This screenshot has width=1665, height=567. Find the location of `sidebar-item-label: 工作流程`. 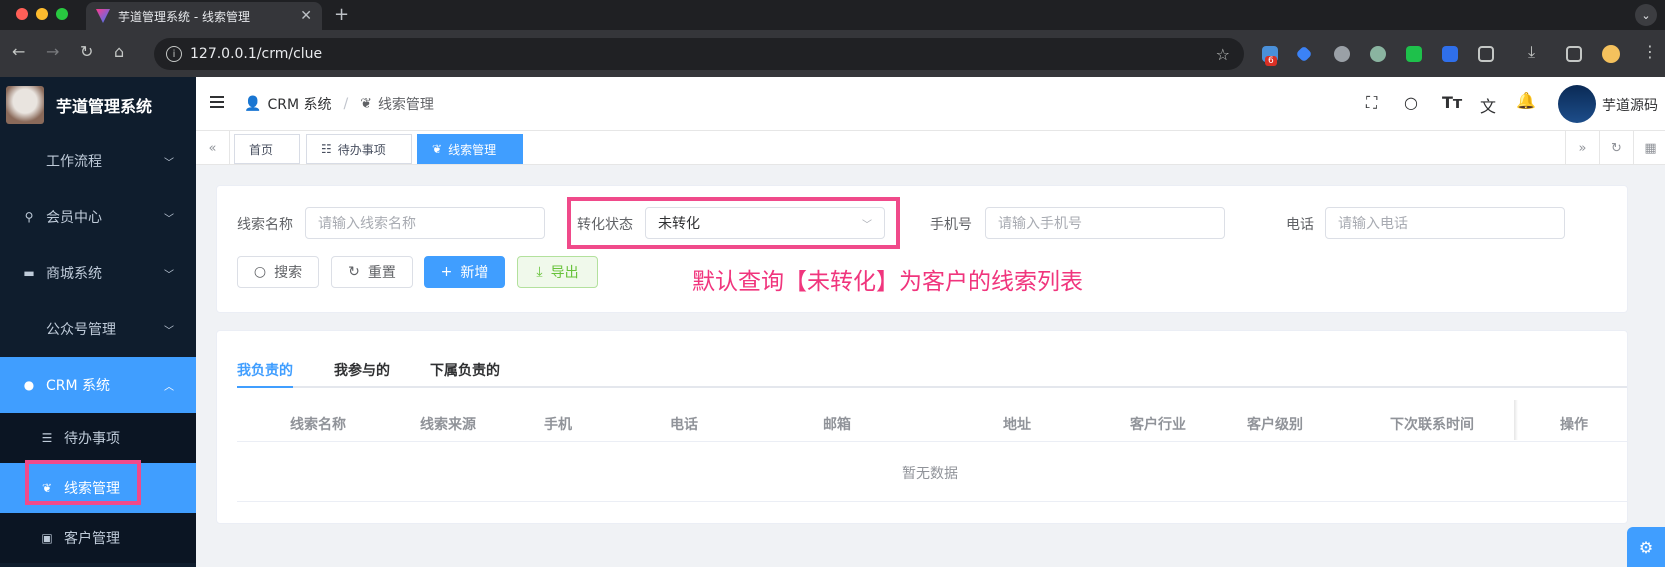

sidebar-item-label: 工作流程 is located at coordinates (74, 162).